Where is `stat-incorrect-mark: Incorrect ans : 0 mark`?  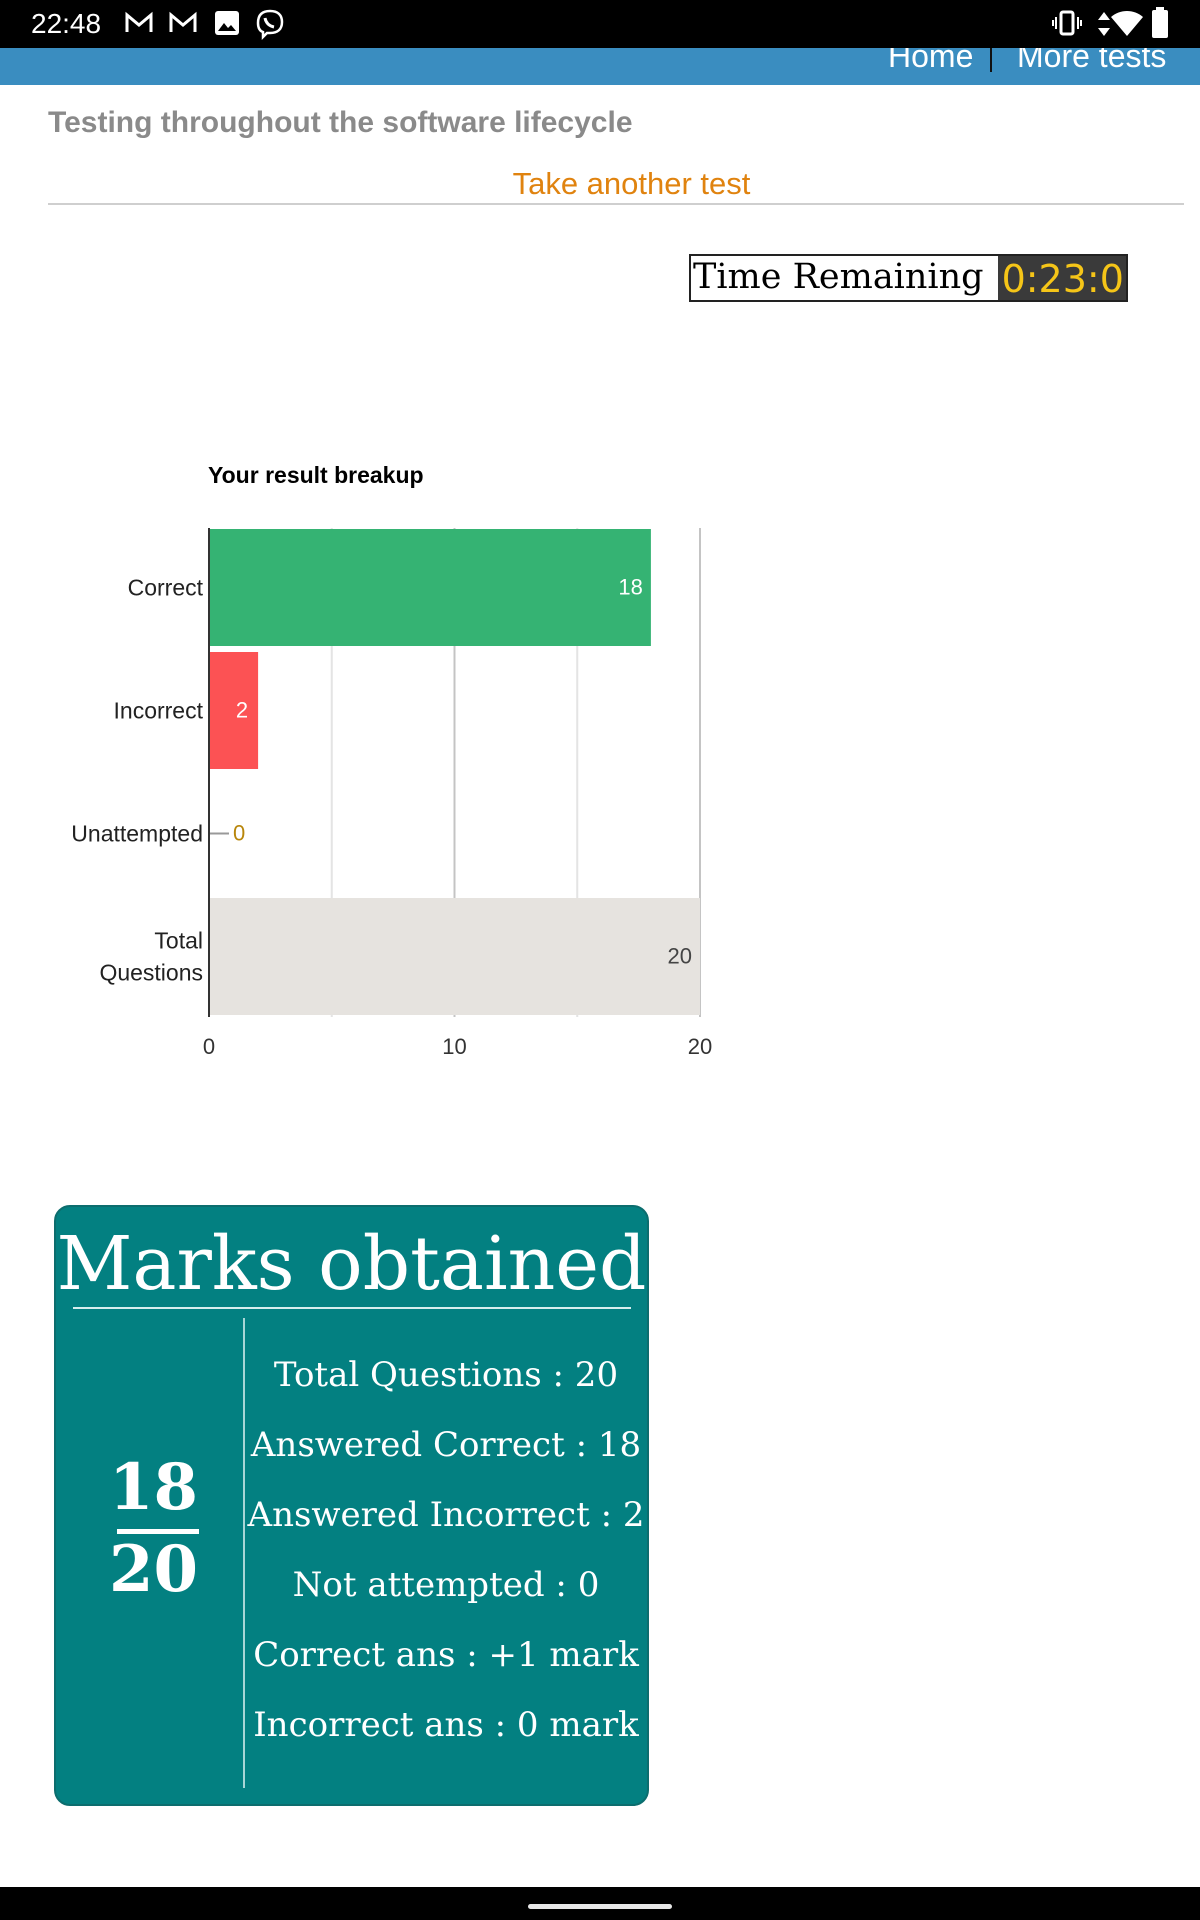 stat-incorrect-mark: Incorrect ans : 0 mark is located at coordinates (446, 1725).